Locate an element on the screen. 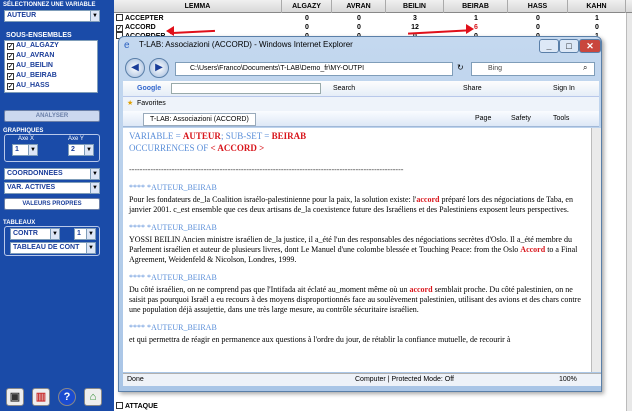 The height and width of the screenshot is (411, 632). analyze-button: ANALYSER is located at coordinates (52, 116).